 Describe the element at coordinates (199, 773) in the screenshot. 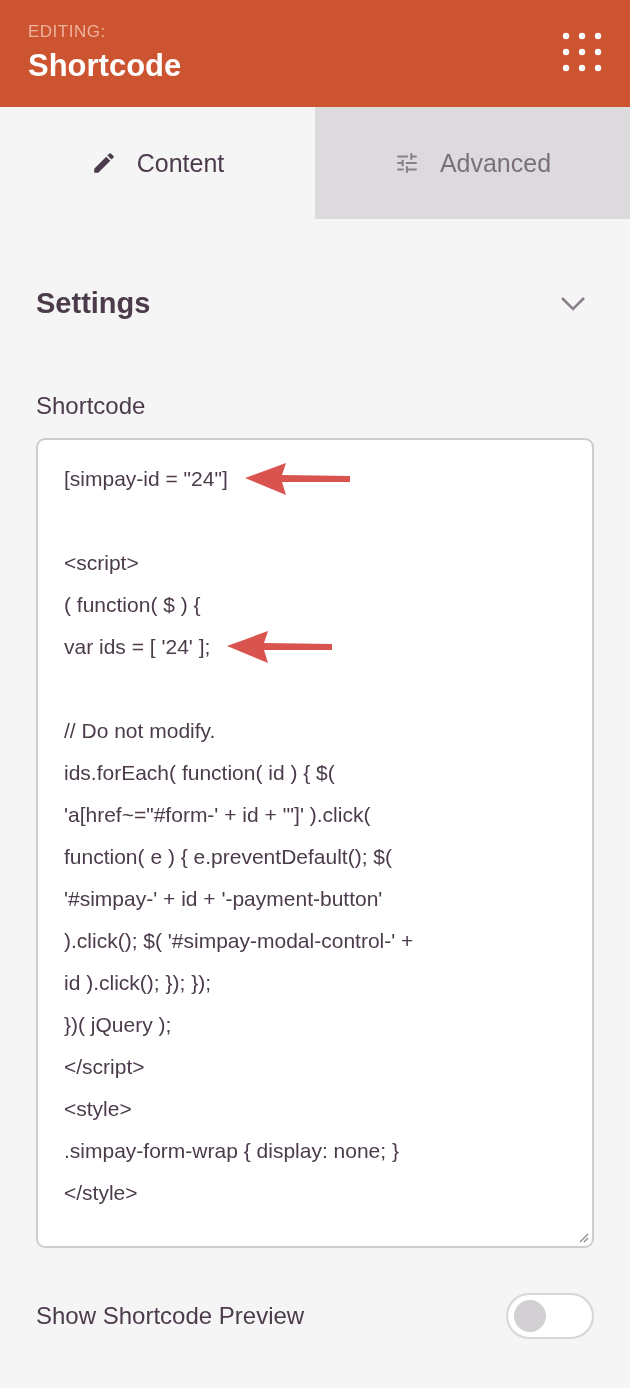

I see `code-line: ids.forEach( function( id ) { $(` at that location.